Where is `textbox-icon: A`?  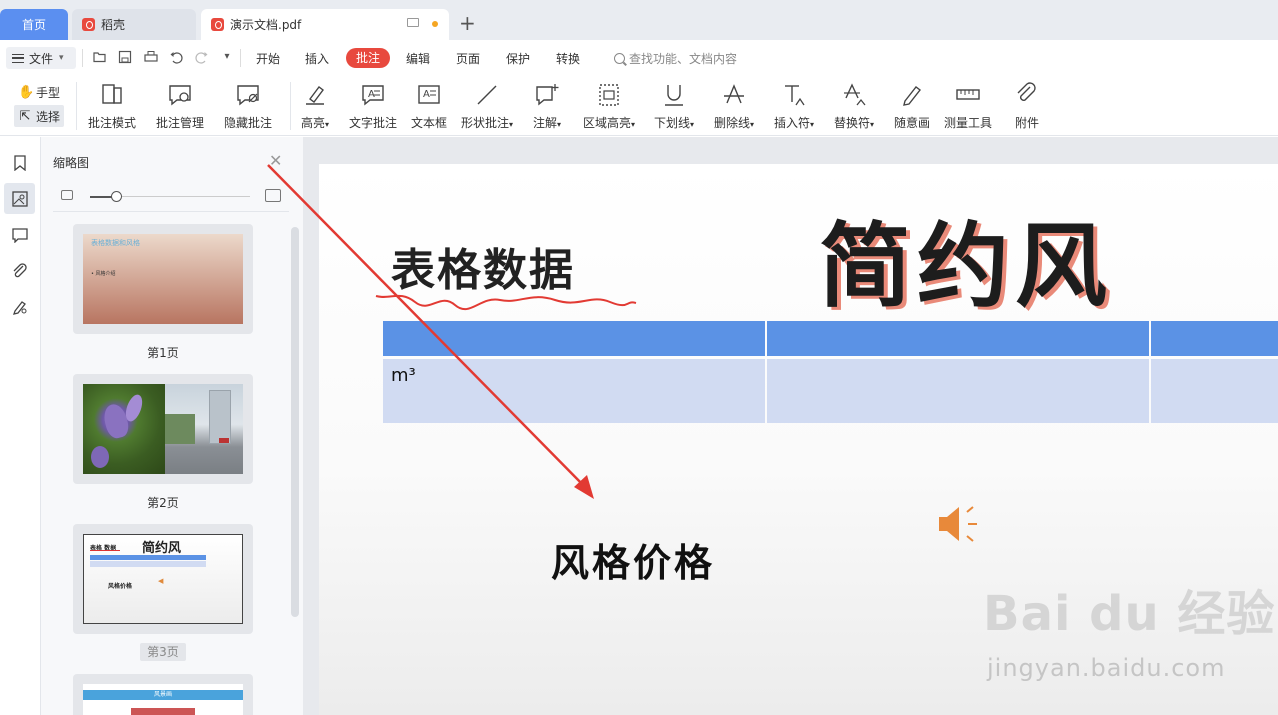
textbox-icon: A is located at coordinates (429, 94).